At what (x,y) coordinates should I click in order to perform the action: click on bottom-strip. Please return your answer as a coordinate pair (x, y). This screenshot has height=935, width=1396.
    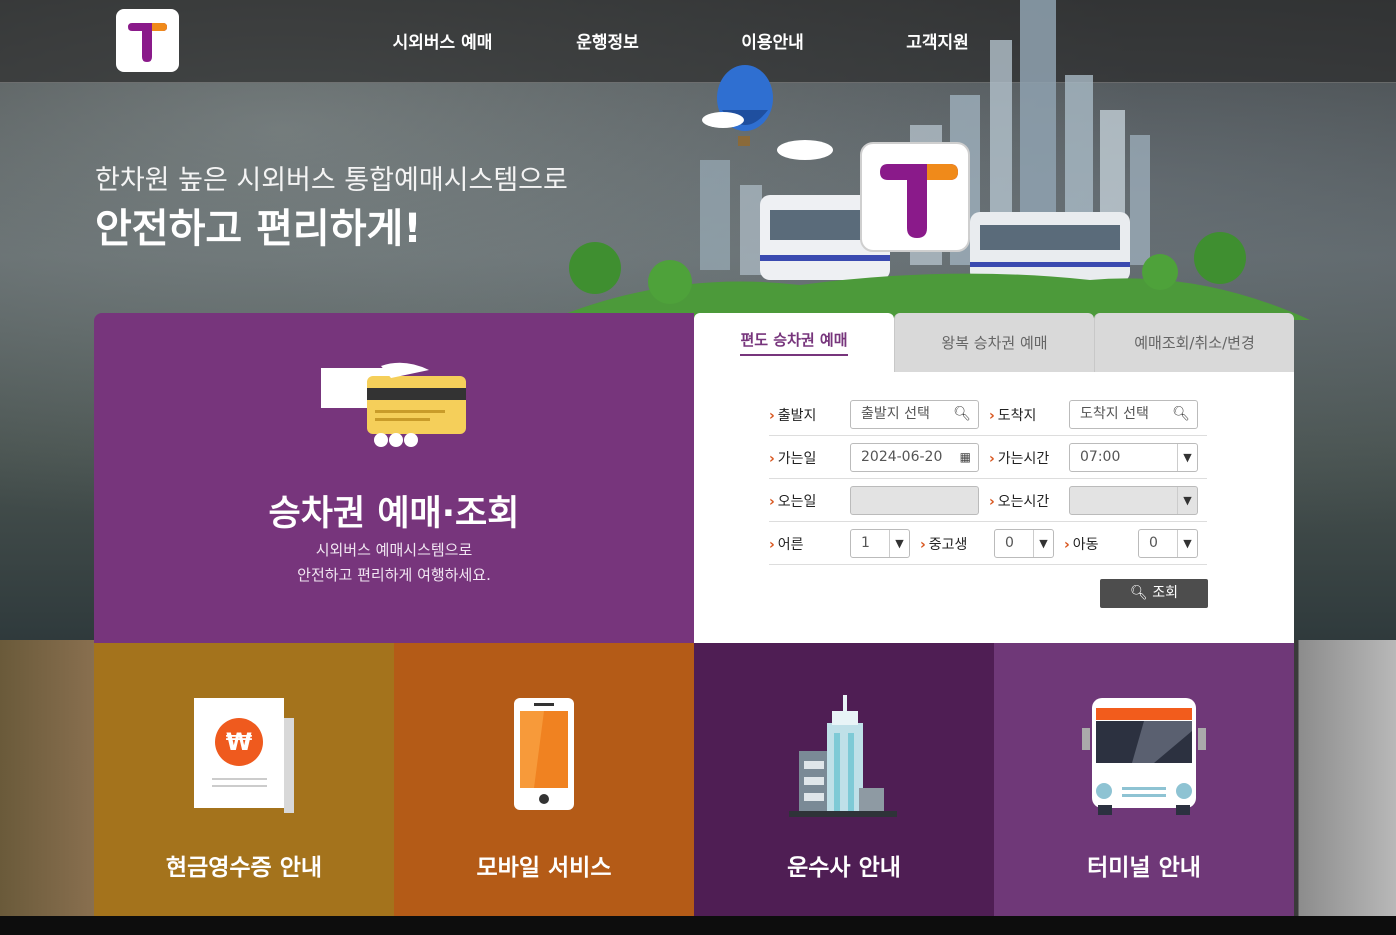
    Looking at the image, I should click on (698, 925).